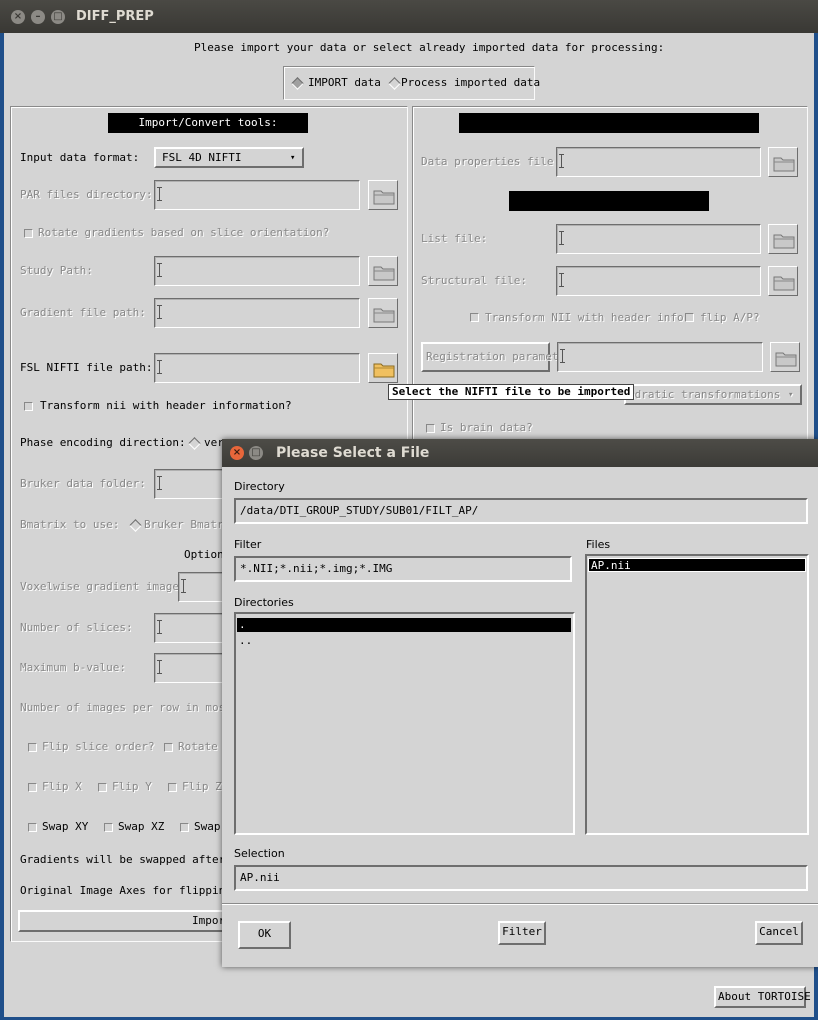 Image resolution: width=818 pixels, height=1020 pixels. I want to click on structural-file-browse-button, so click(783, 281).